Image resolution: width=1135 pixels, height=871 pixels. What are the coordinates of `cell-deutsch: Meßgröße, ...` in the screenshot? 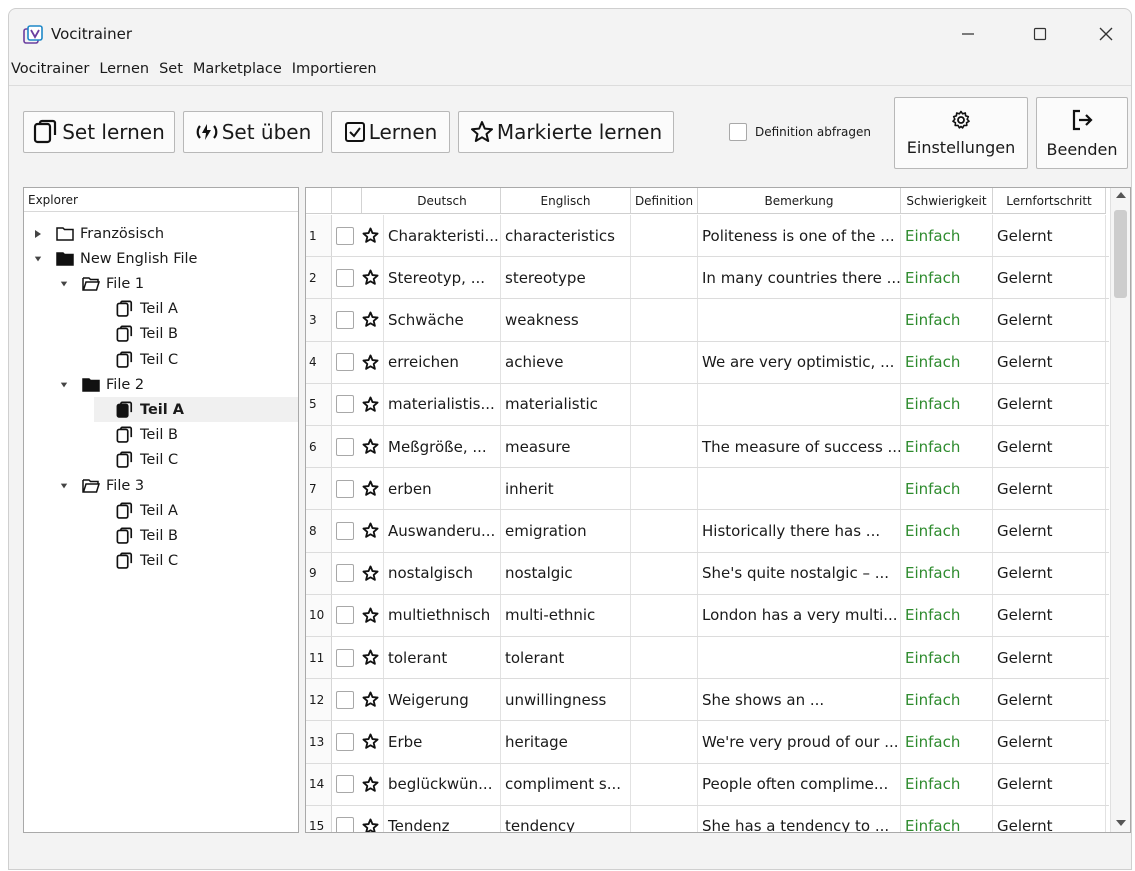 It's located at (442, 447).